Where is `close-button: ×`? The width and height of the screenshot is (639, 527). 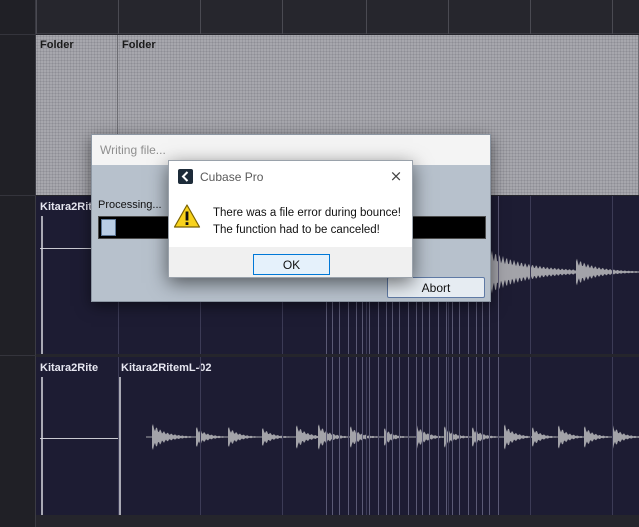 close-button: × is located at coordinates (396, 176).